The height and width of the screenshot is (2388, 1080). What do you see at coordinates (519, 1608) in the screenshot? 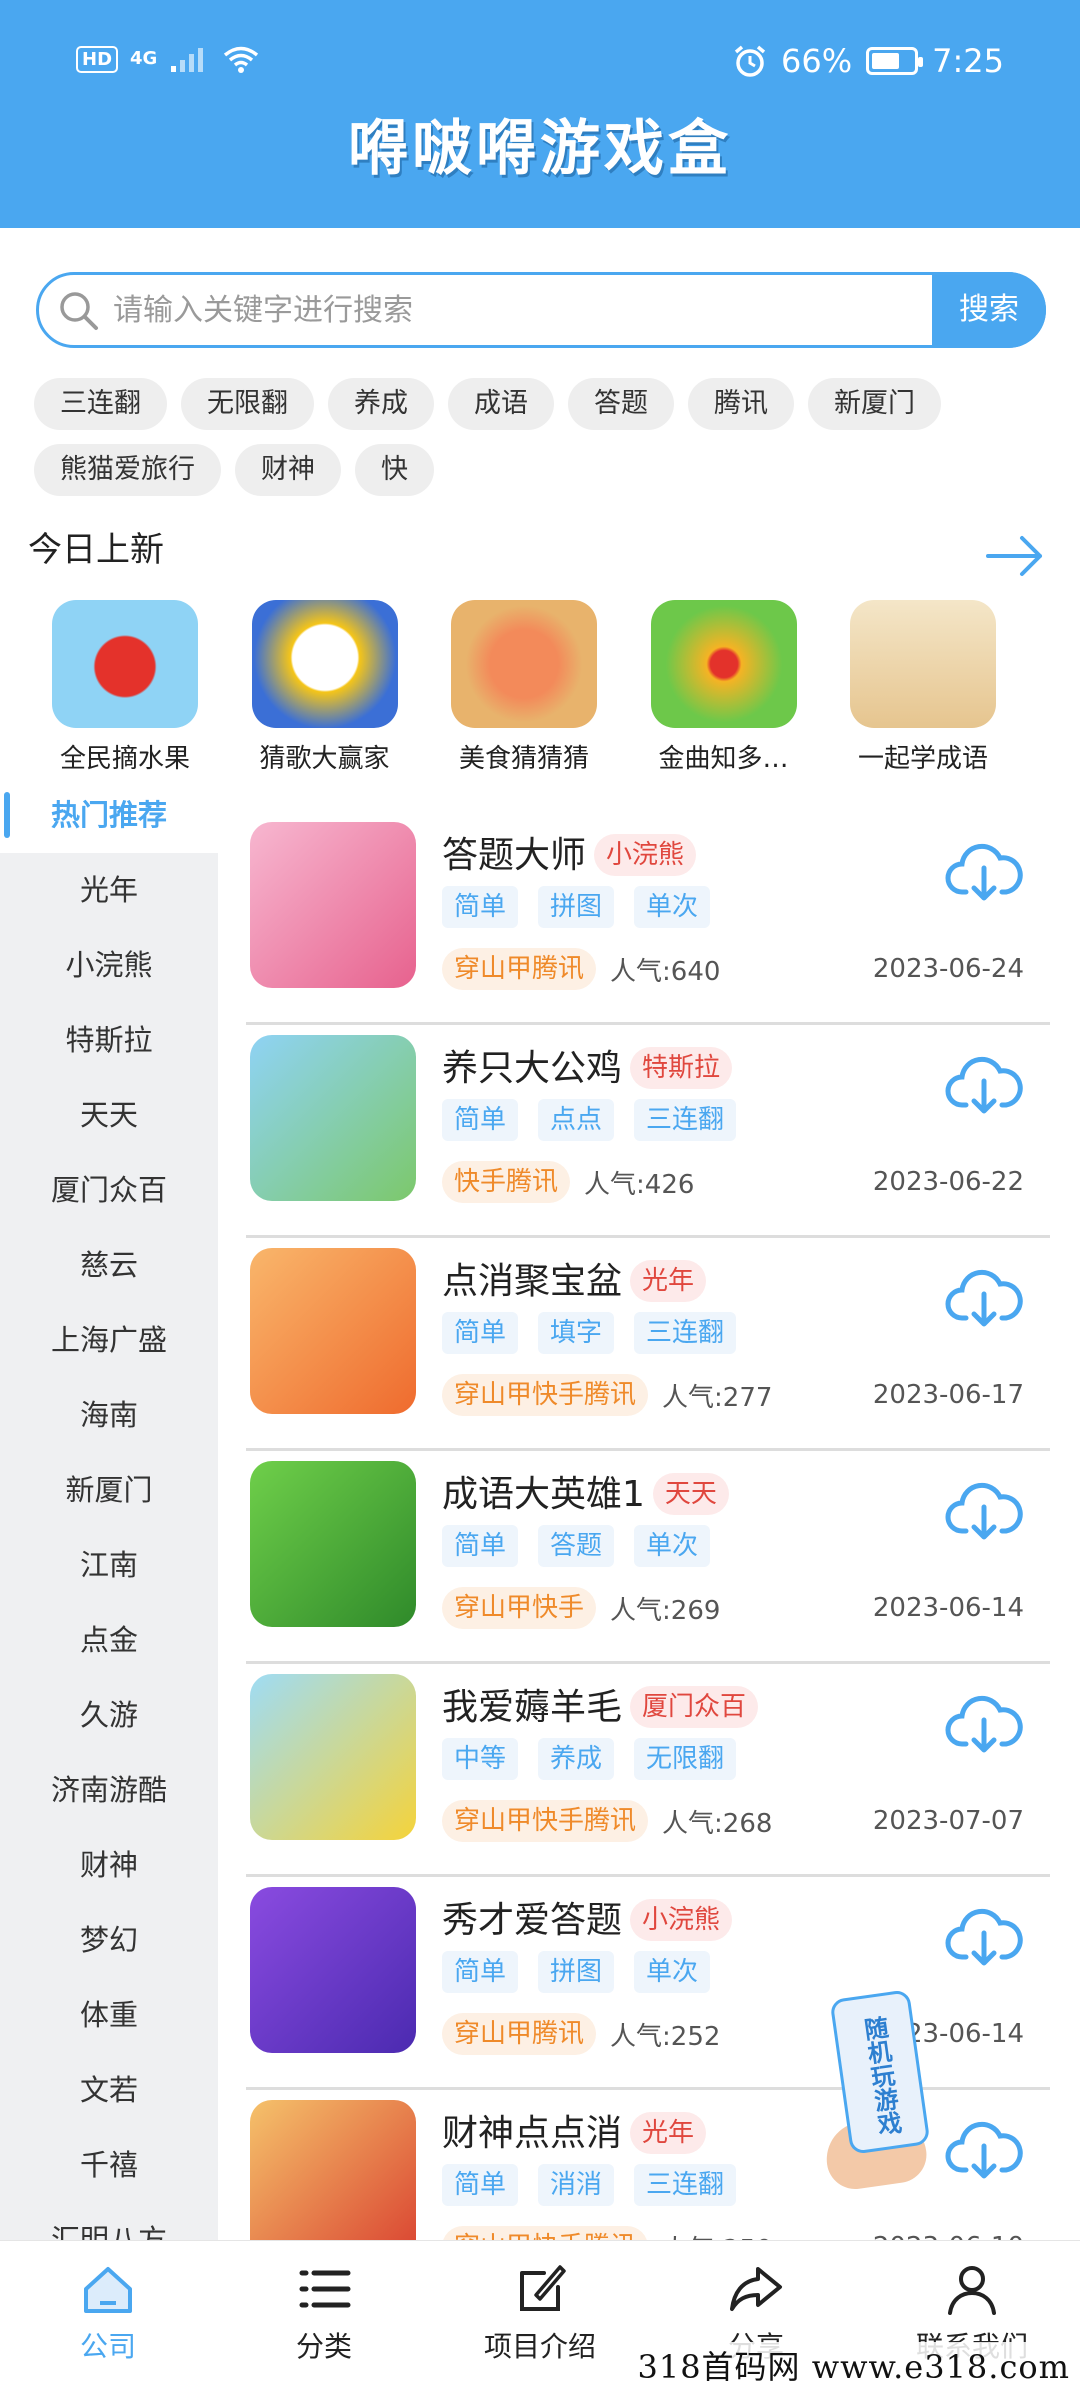
I see `platform-badge: 穿山甲快手` at bounding box center [519, 1608].